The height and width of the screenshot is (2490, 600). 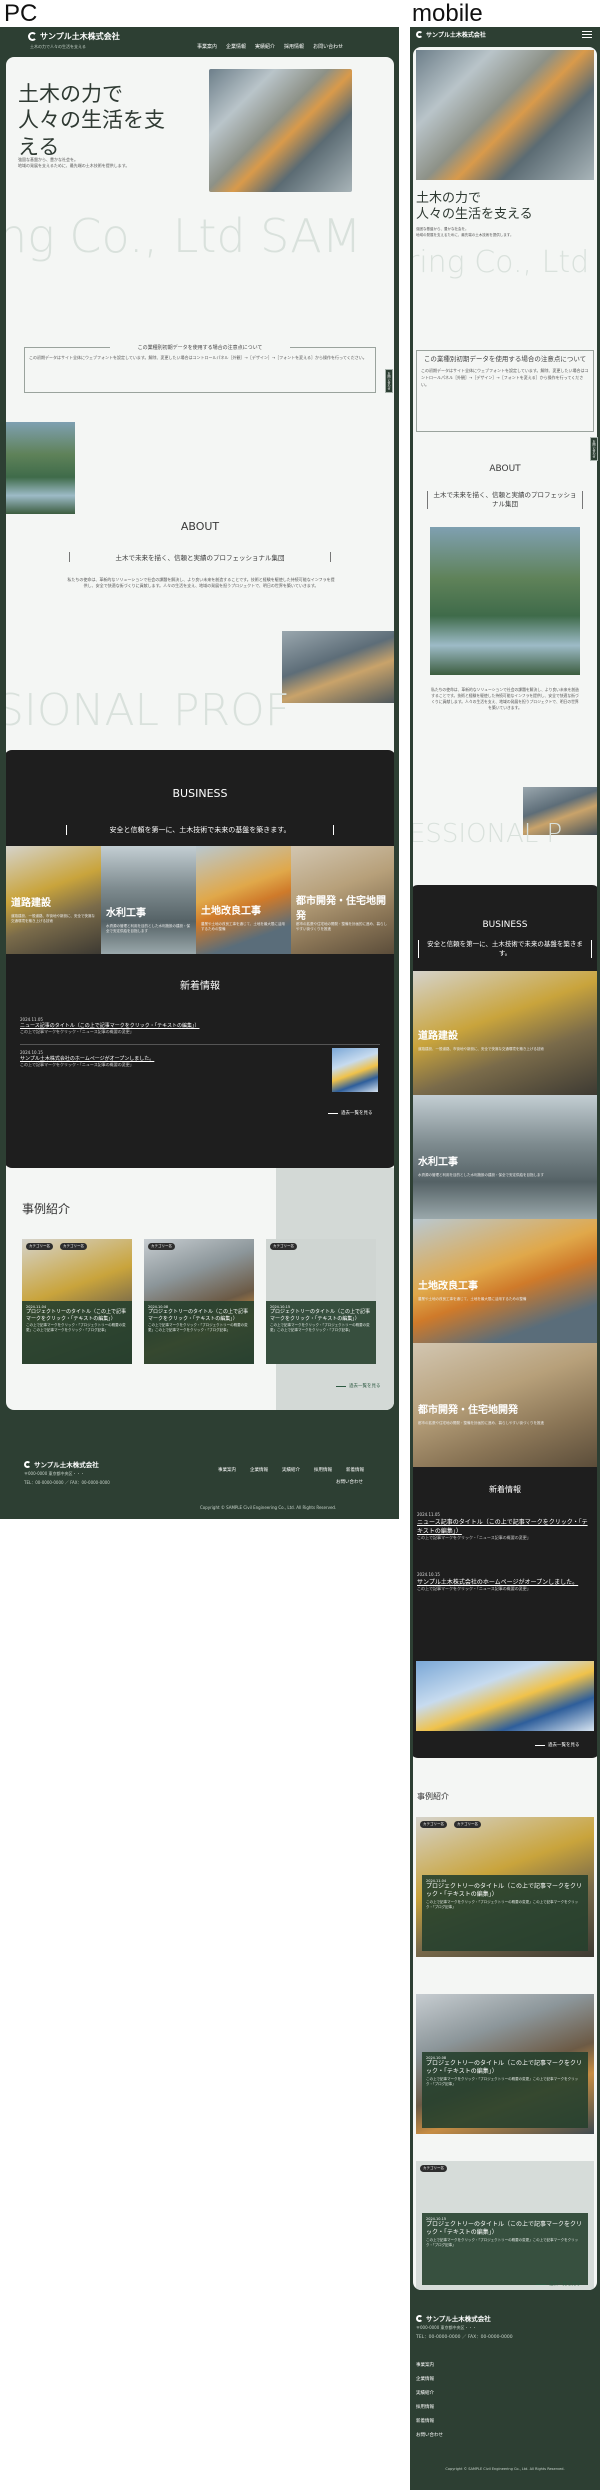 What do you see at coordinates (505, 925) in the screenshot?
I see `business-title: BUSINESS` at bounding box center [505, 925].